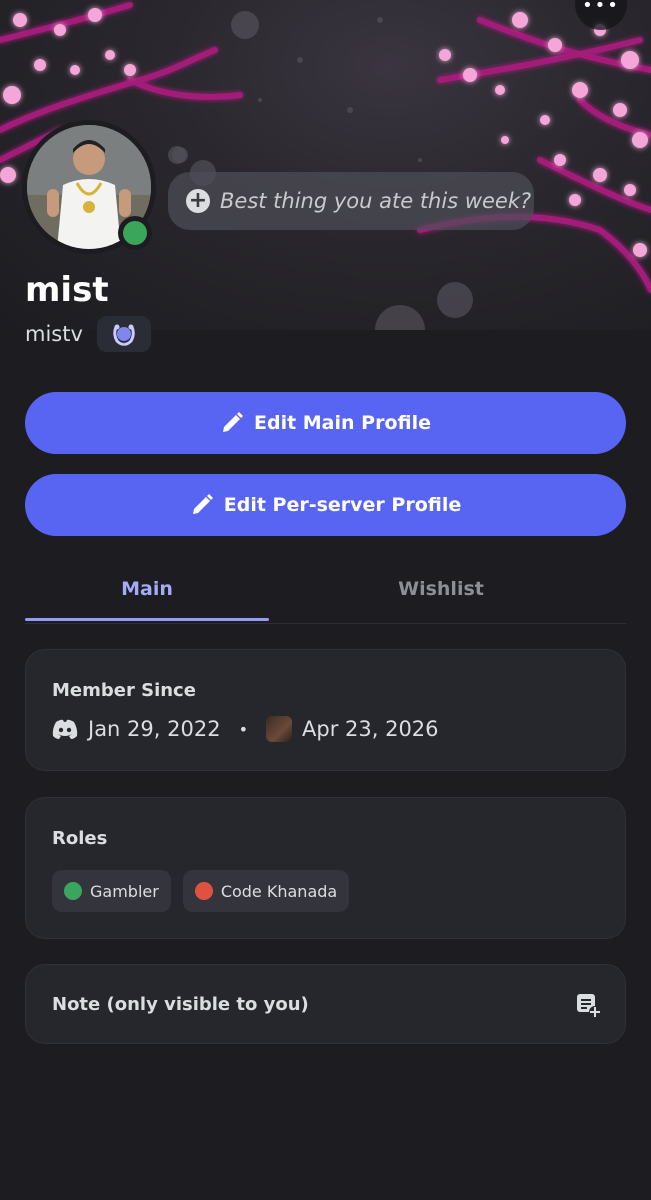 Image resolution: width=651 pixels, height=1200 pixels. Describe the element at coordinates (370, 729) in the screenshot. I see `server-member-date: Apr 23, 2026` at that location.